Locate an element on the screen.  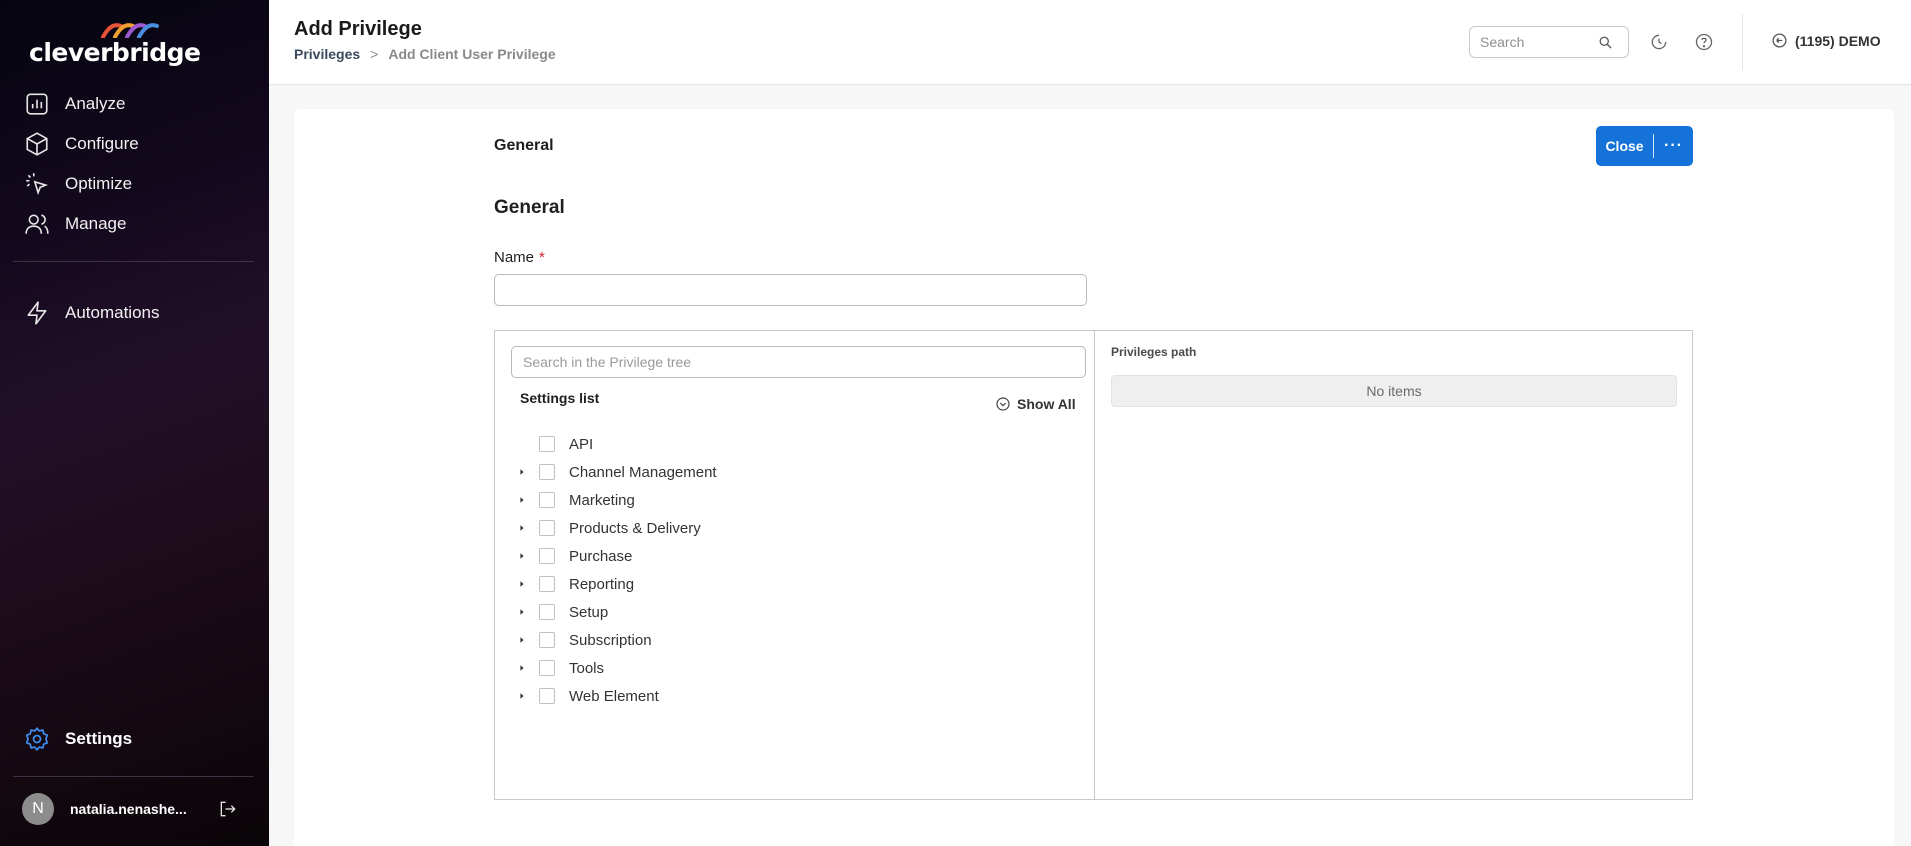
show-all-label: Show All is located at coordinates (1046, 404).